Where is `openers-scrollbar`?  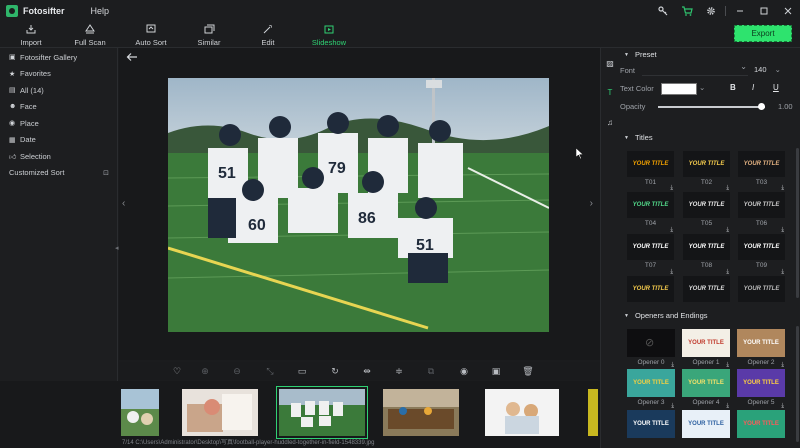
openers-scrollbar is located at coordinates (797, 384).